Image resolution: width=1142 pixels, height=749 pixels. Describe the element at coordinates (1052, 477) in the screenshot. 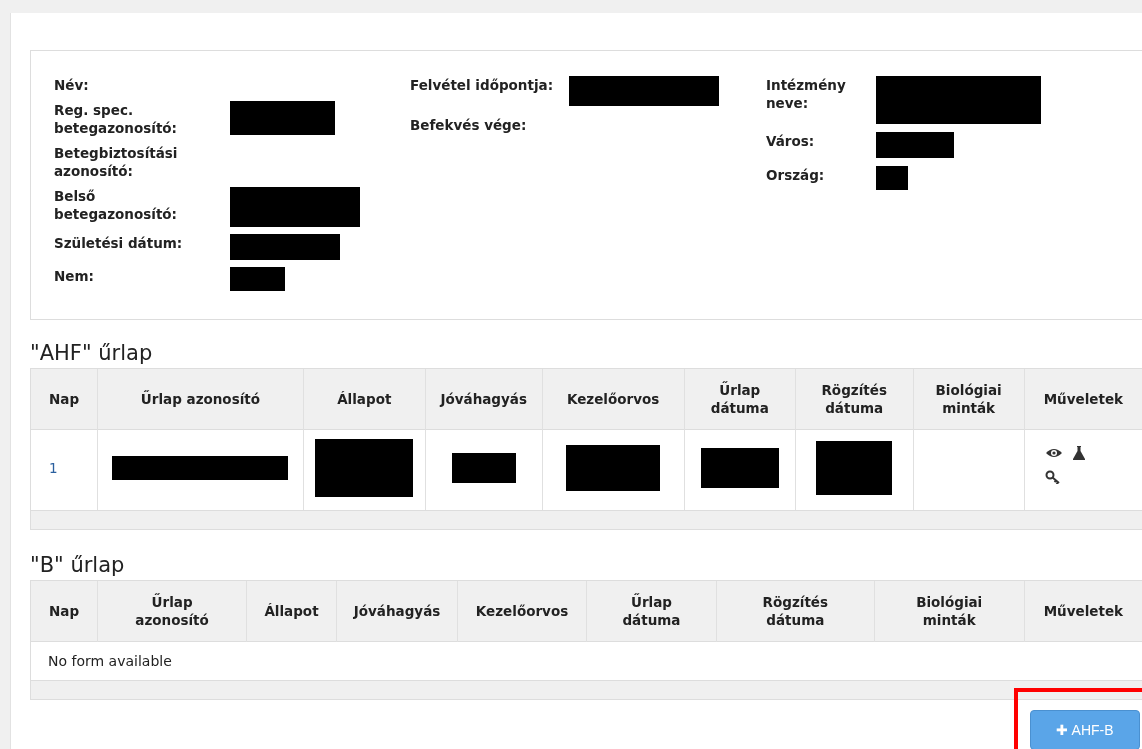

I see `key-icon` at that location.